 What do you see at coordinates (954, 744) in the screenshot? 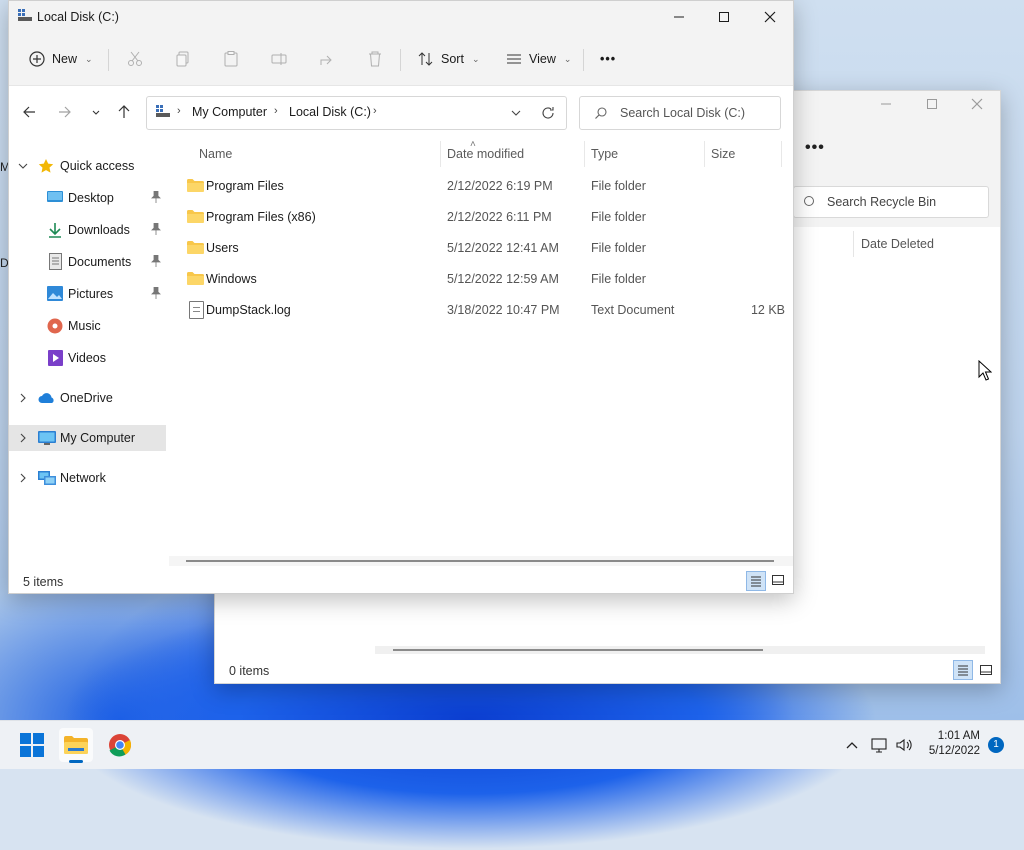
I see `clock: 1:01 AM 5/12/2022` at bounding box center [954, 744].